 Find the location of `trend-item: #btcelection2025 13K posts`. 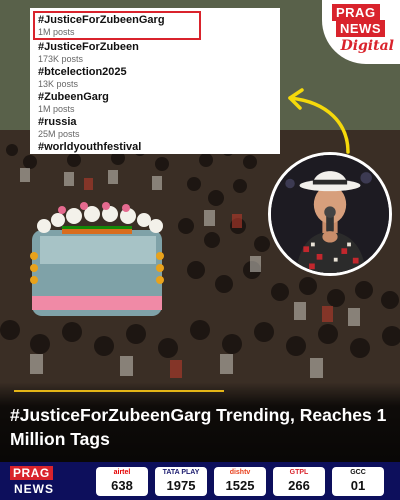

trend-item: #btcelection2025 13K posts is located at coordinates (156, 78).